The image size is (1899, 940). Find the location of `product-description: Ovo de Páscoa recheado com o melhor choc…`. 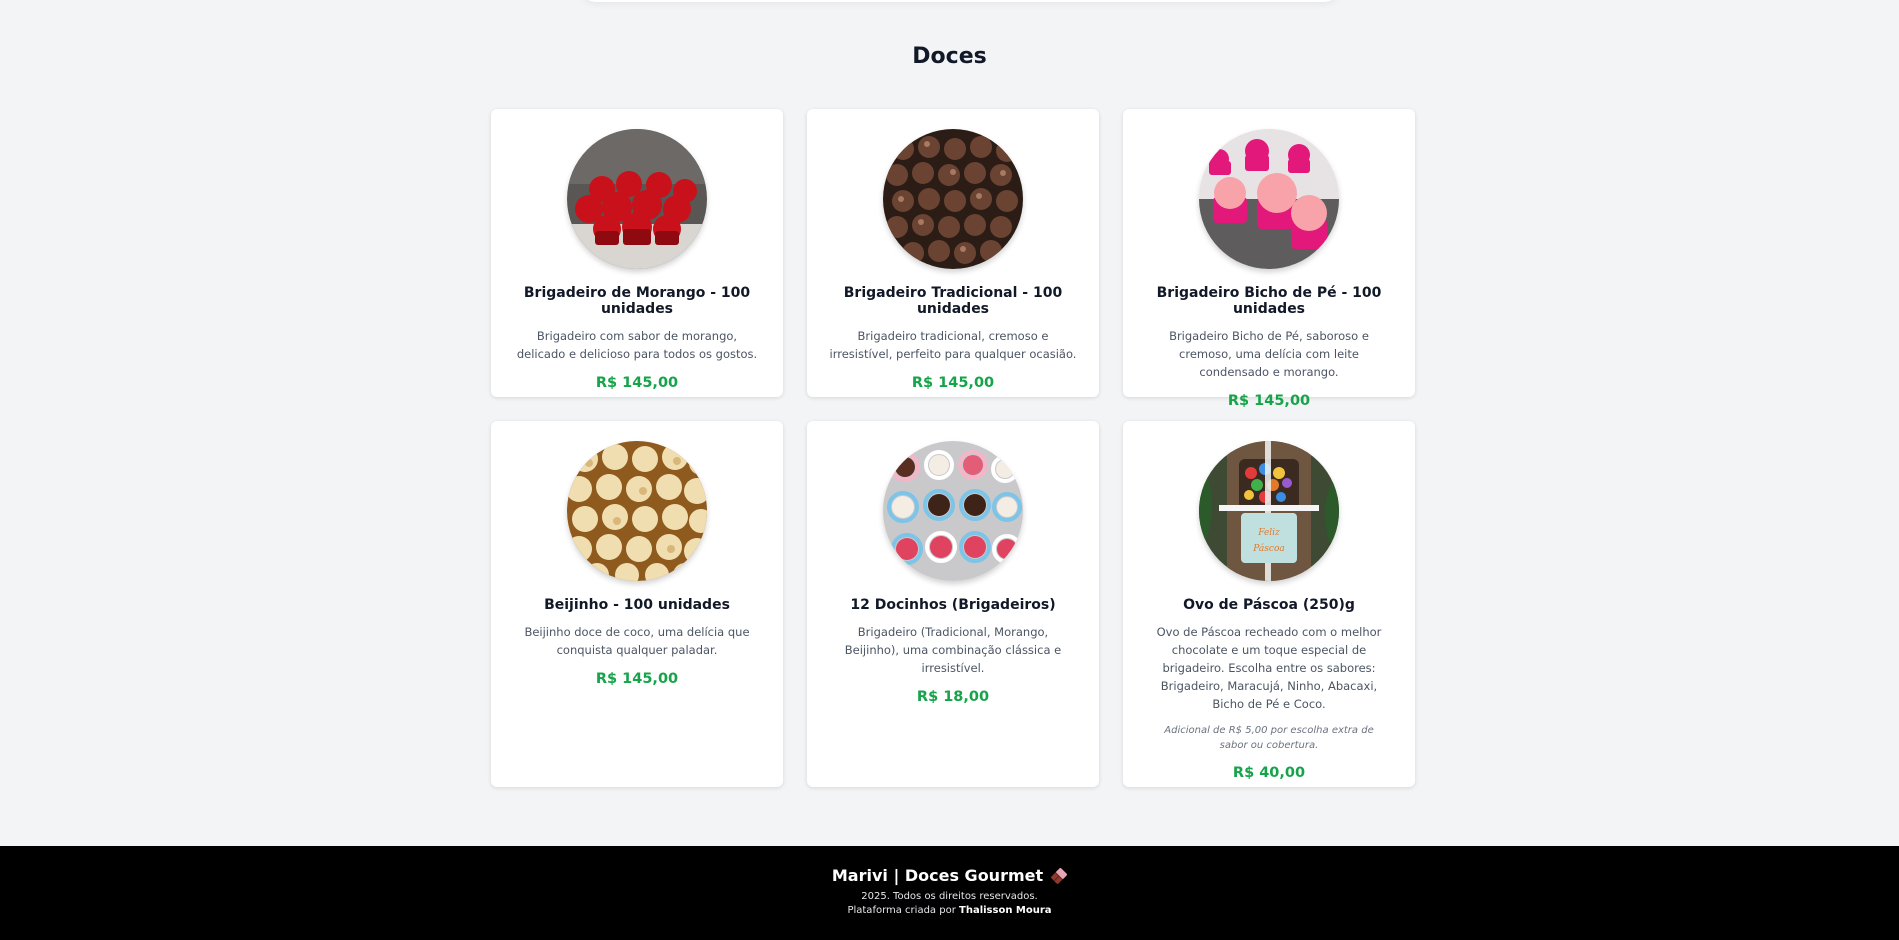

product-description: Ovo de Páscoa recheado com o melhor choc… is located at coordinates (1269, 668).